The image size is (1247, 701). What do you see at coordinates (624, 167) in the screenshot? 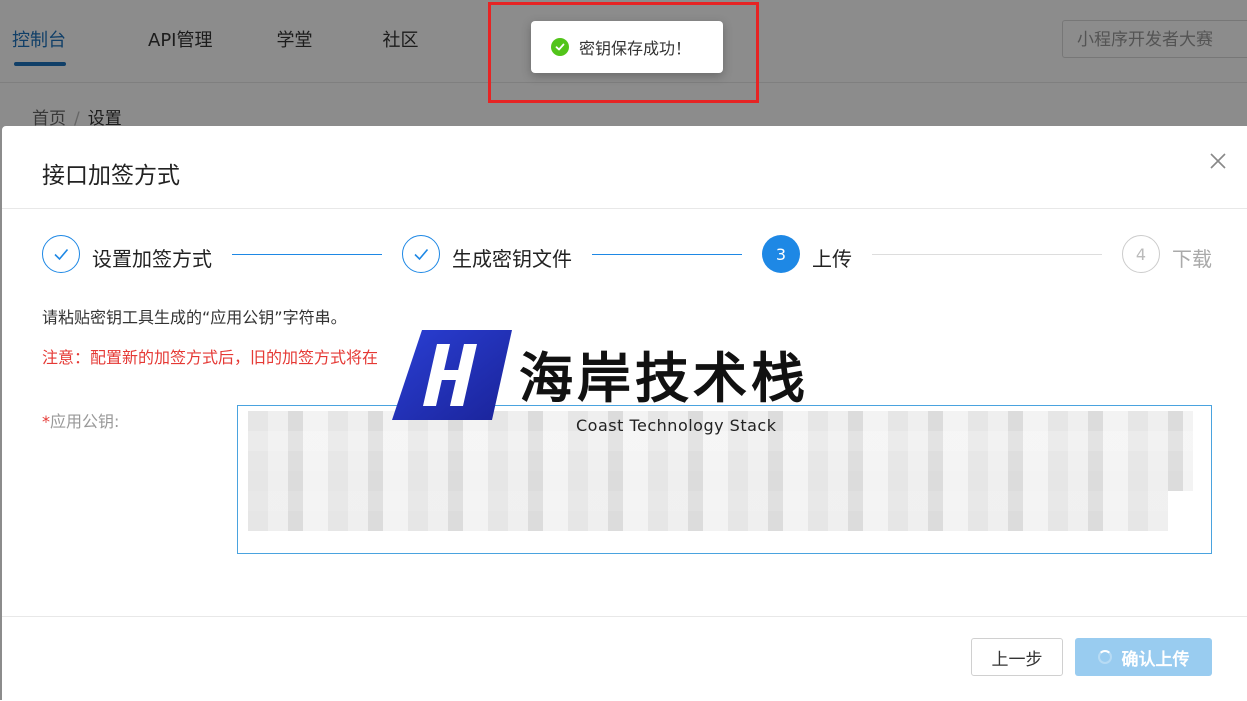
I see `dialog-header: 接口加签方式` at bounding box center [624, 167].